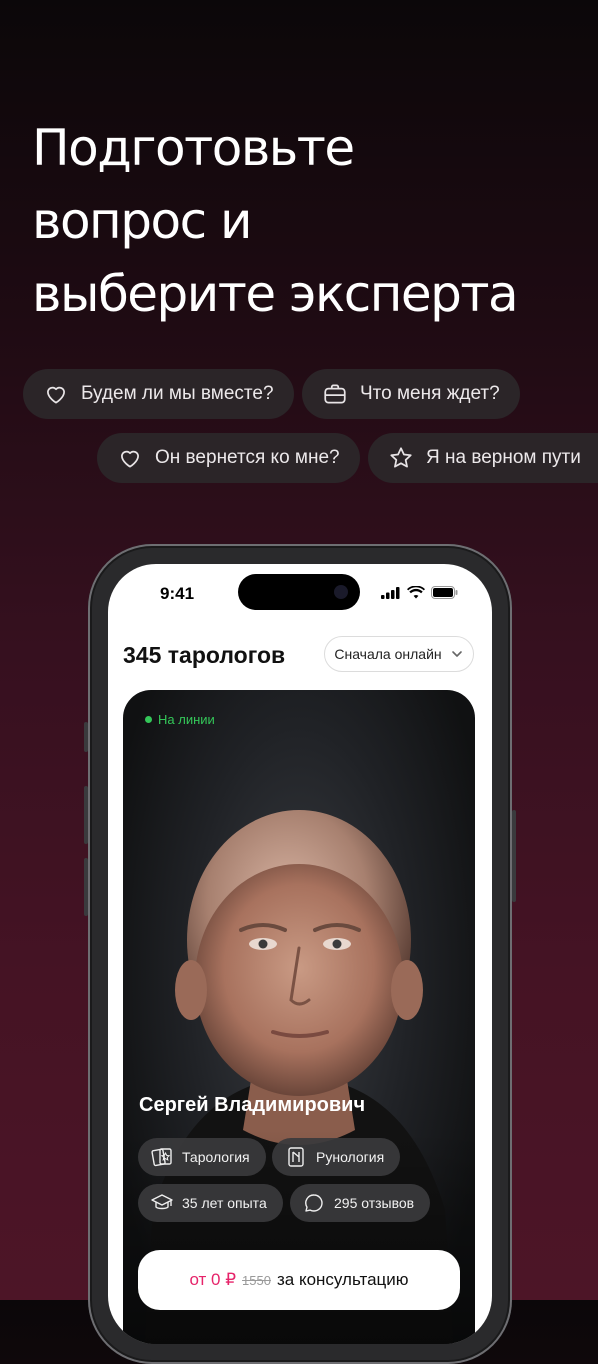 The image size is (598, 1364). What do you see at coordinates (388, 654) in the screenshot?
I see `sort-label: Сначала онлайн` at bounding box center [388, 654].